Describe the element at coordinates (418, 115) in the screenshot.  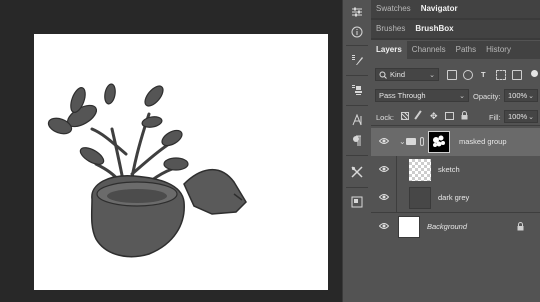
I see `lock-pixels-icon` at that location.